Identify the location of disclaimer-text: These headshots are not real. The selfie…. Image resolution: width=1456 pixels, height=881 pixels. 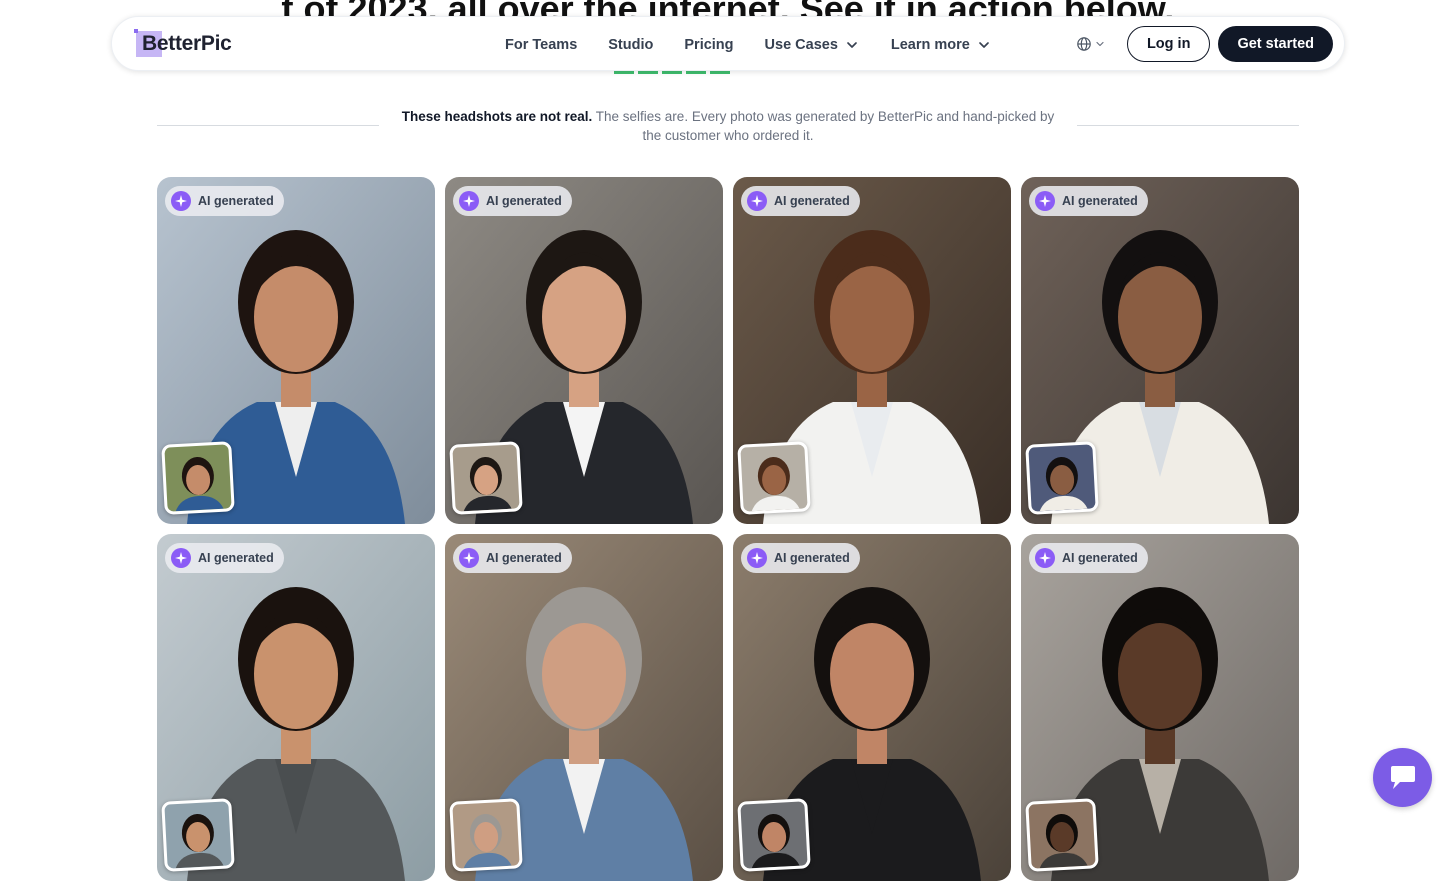
(728, 126).